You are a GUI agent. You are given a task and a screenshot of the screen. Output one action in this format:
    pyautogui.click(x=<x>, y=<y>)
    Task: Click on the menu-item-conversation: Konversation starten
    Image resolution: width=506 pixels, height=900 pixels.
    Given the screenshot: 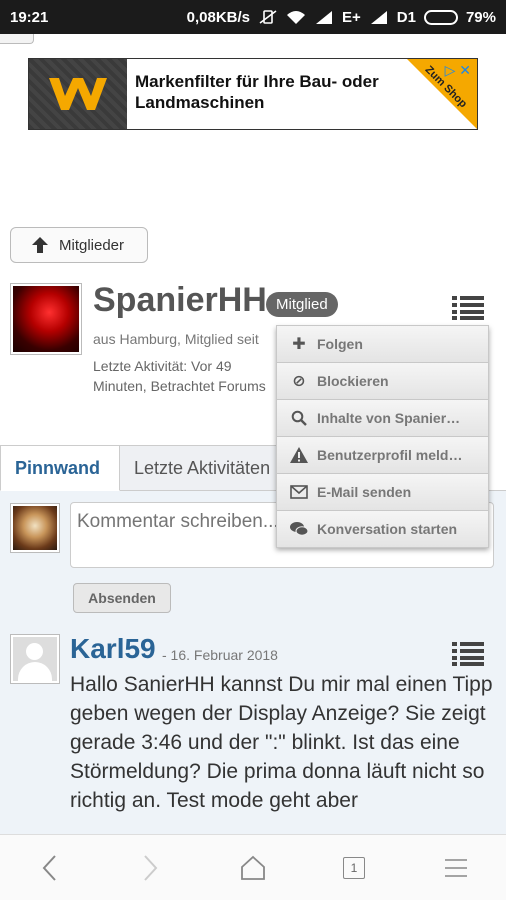 What is the action you would take?
    pyautogui.click(x=382, y=529)
    